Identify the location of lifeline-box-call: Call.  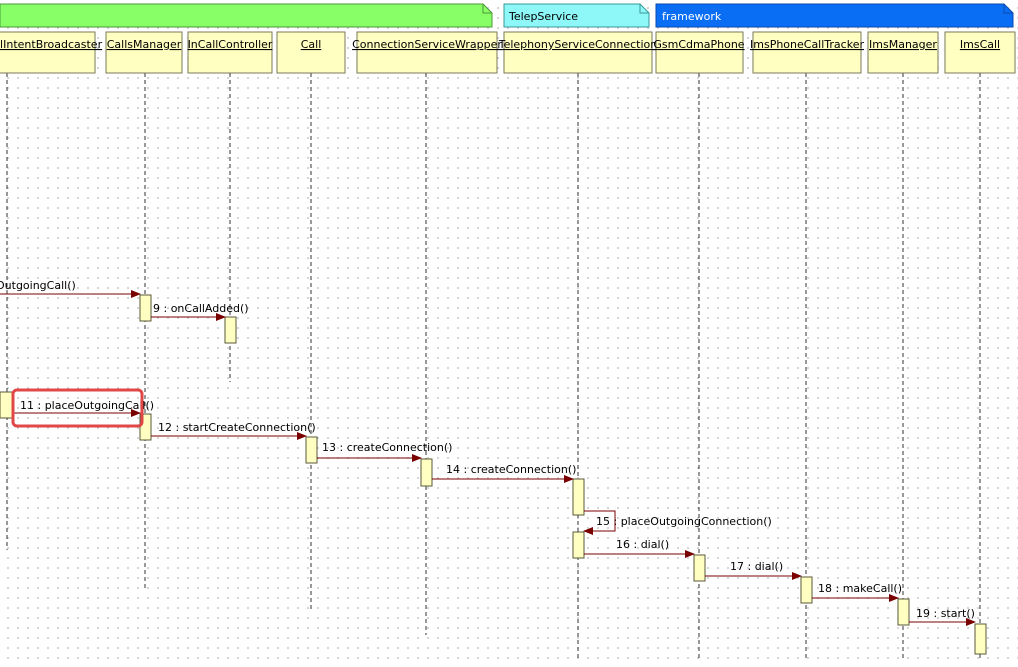
(311, 52).